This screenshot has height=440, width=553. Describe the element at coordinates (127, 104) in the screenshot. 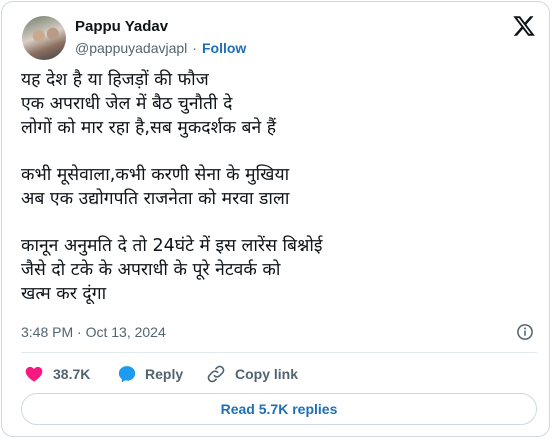

I see `tweet-line: एक अपराधी जेल में बैठ चुनौती दे` at that location.